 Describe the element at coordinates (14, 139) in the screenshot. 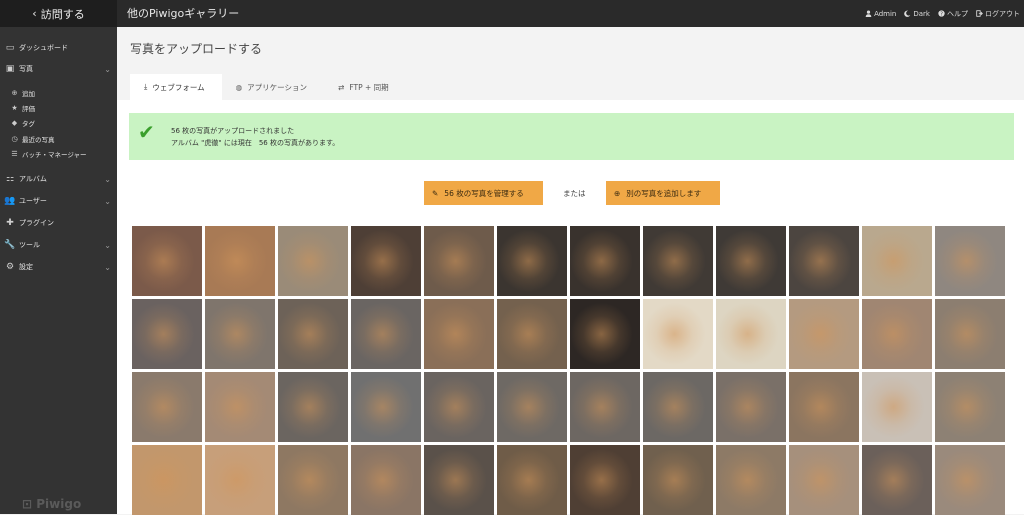

I see `clock-icon: ◷` at that location.